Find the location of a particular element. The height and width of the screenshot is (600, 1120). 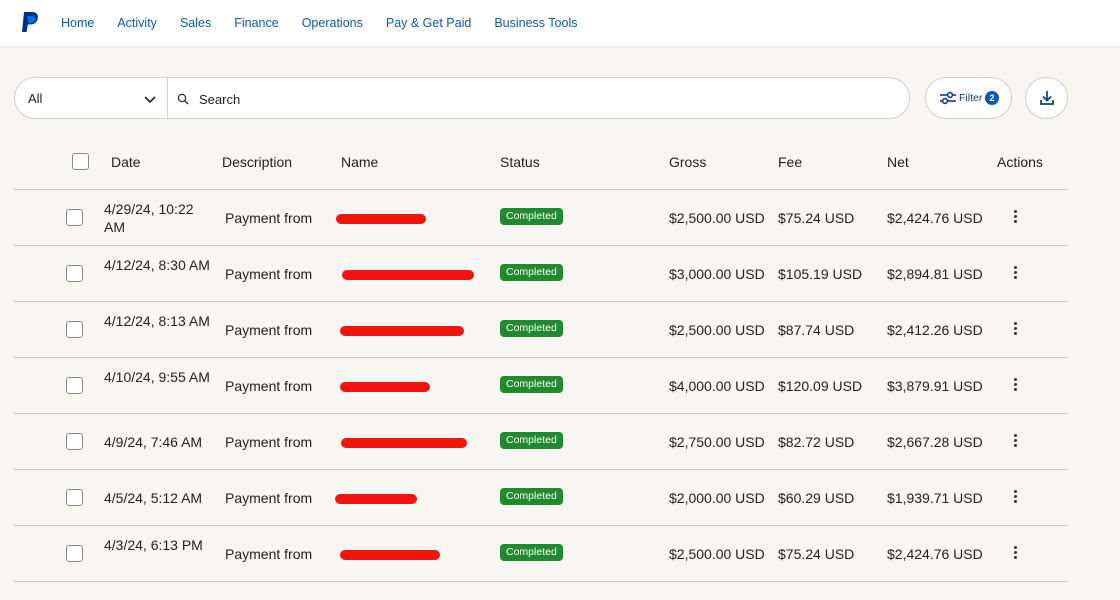

row-date: 4/12/24, 8:13 AM is located at coordinates (157, 321).